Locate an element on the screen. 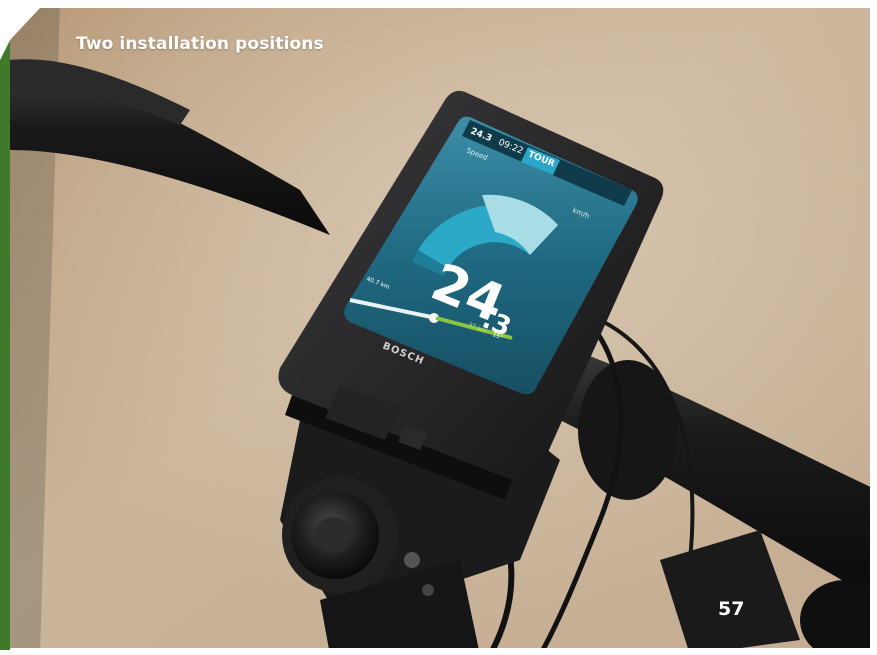 This screenshot has height=655, width=877. section-heading: Two installation positions is located at coordinates (200, 44).